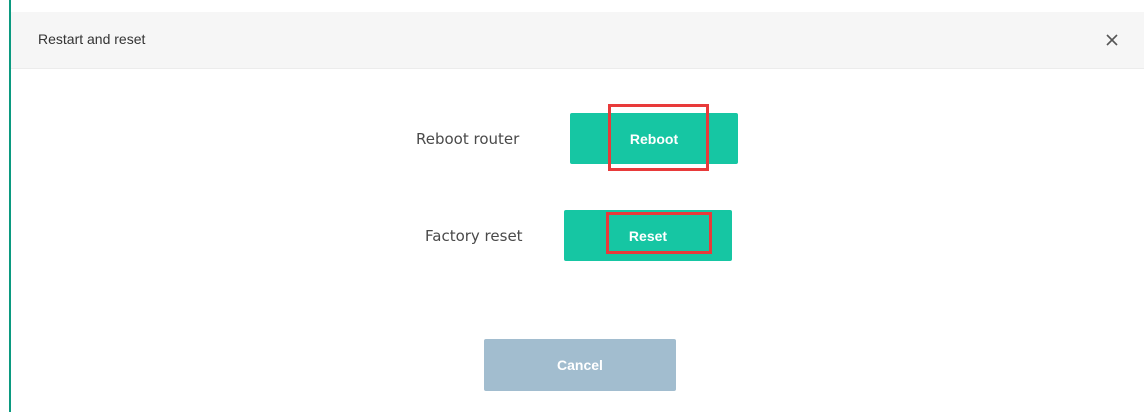 This screenshot has width=1144, height=412. I want to click on reboot-button-label: Reboot, so click(654, 139).